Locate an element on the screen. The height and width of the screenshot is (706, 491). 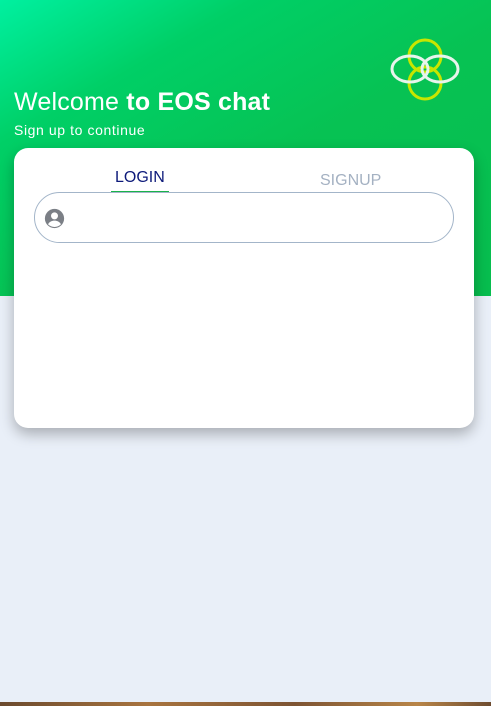
welcome-subtitle: Sign up to continue is located at coordinates (80, 130).